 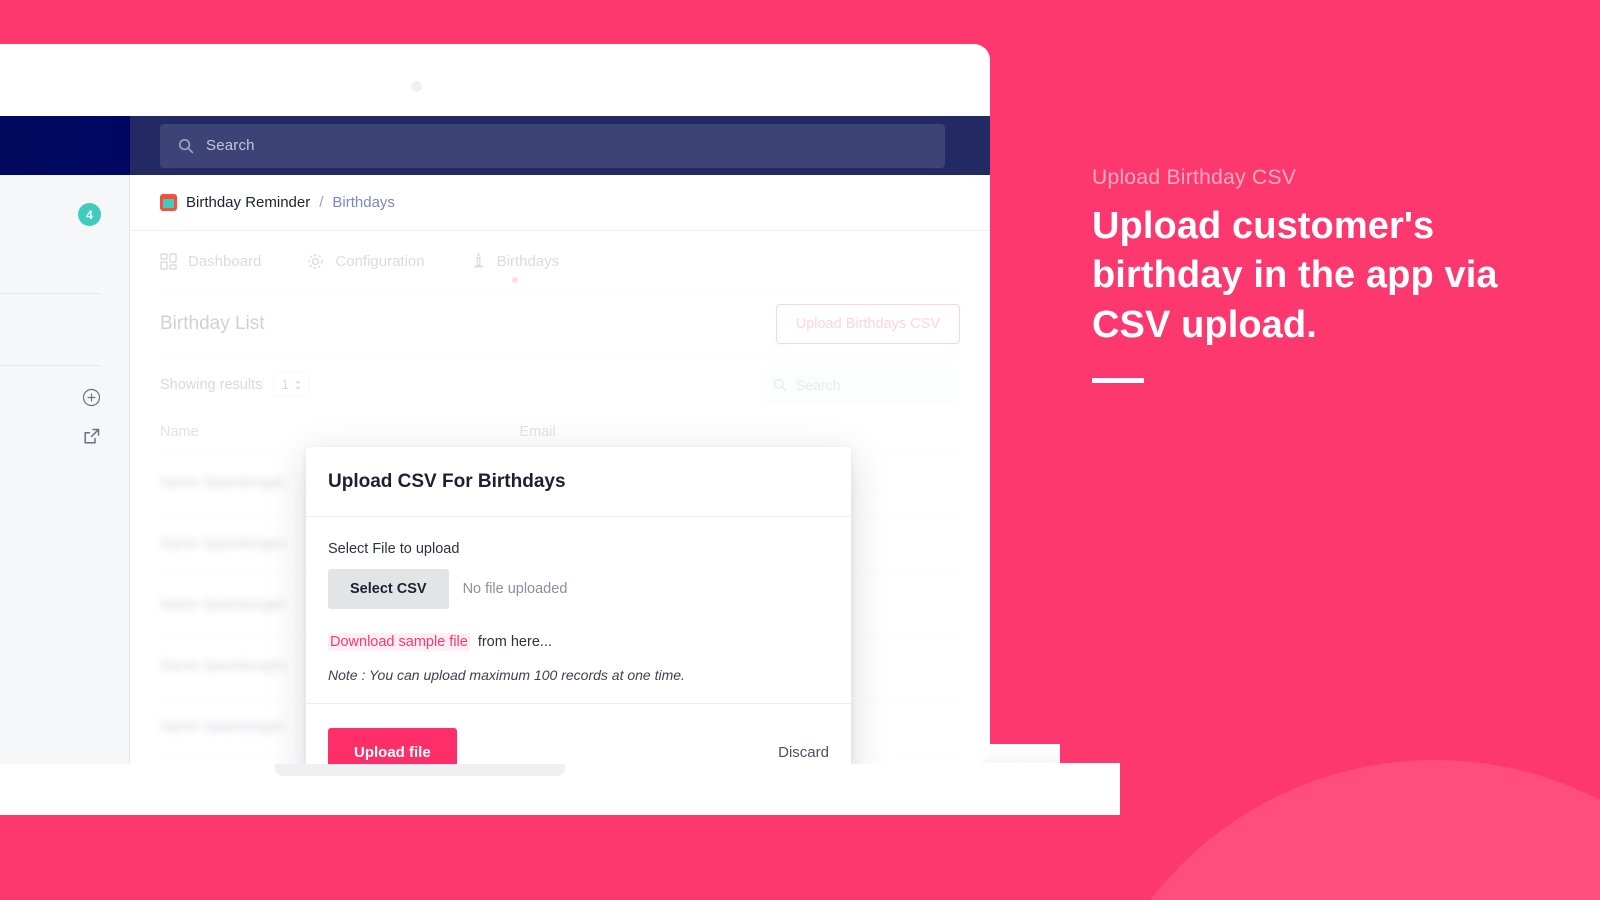 I want to click on breadcrumb-current: Birthdays, so click(x=363, y=202).